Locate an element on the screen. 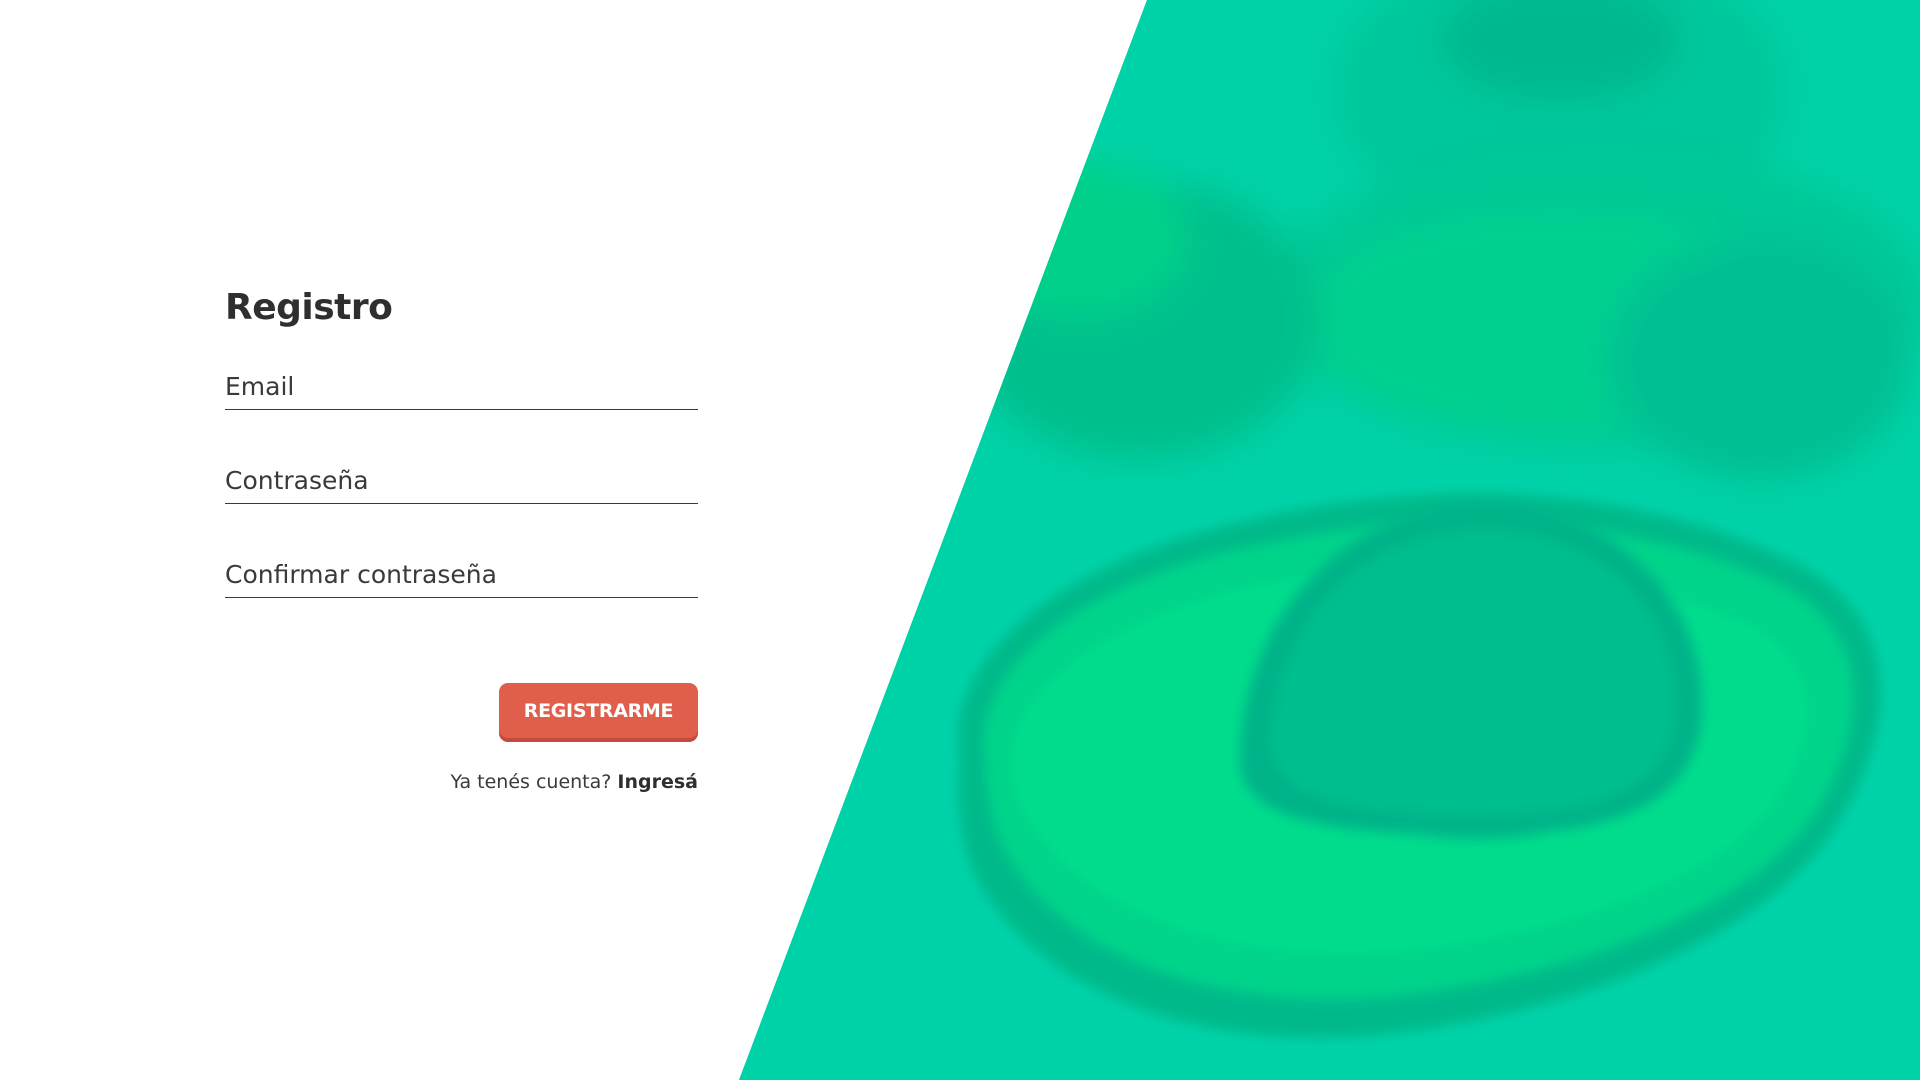 The width and height of the screenshot is (1920, 1080). form-actions: REGISTRARME Ya tenés cuenta? Ingresá is located at coordinates (461, 738).